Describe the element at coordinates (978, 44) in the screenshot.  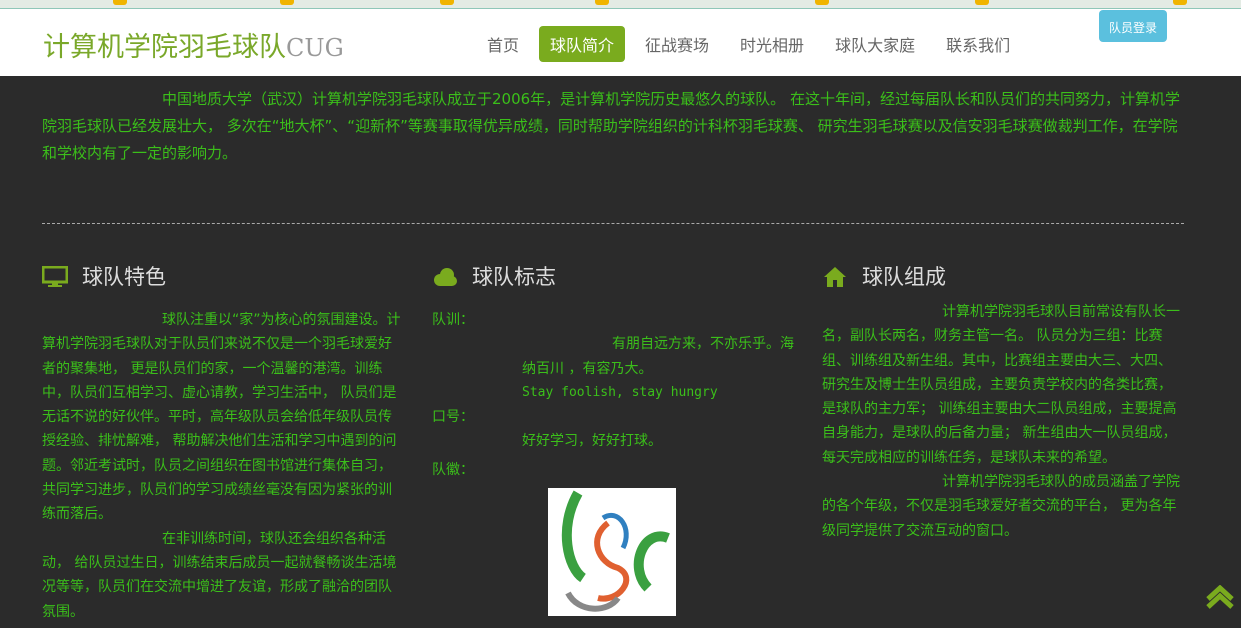
I see `nav-contact: 联系我们` at that location.